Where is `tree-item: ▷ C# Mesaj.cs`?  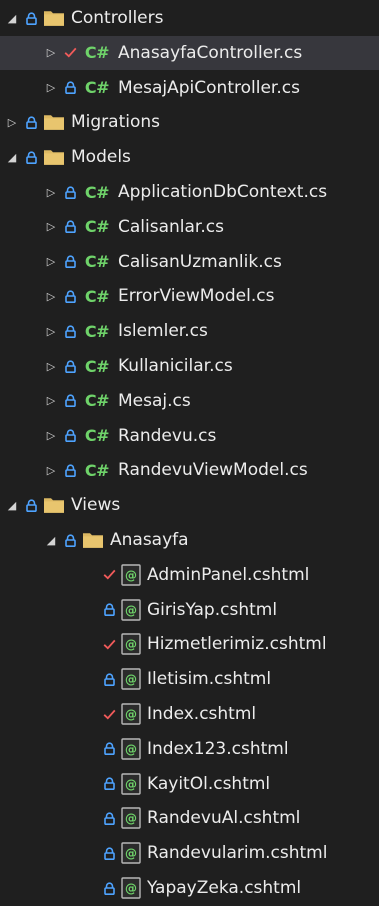 tree-item: ▷ C# Mesaj.cs is located at coordinates (189, 401).